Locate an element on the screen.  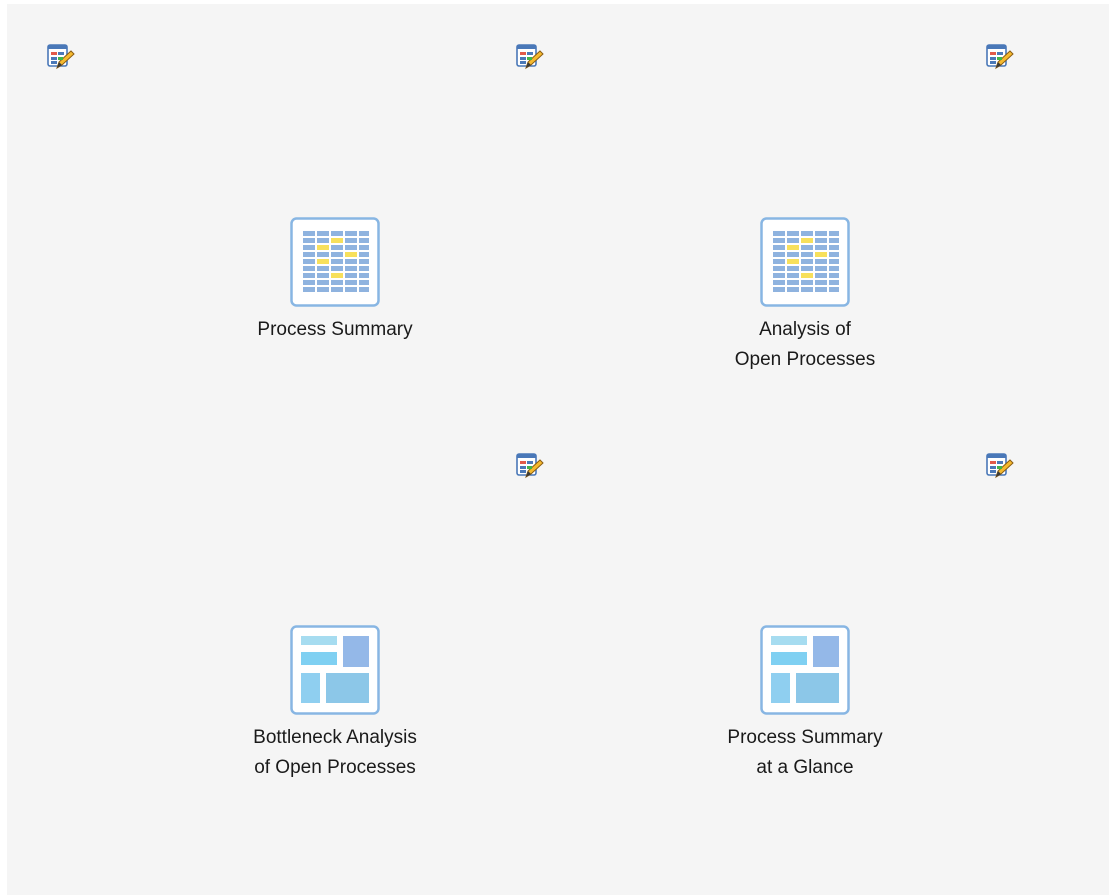
report-tile-process-summary: Process Summary is located at coordinates (335, 281).